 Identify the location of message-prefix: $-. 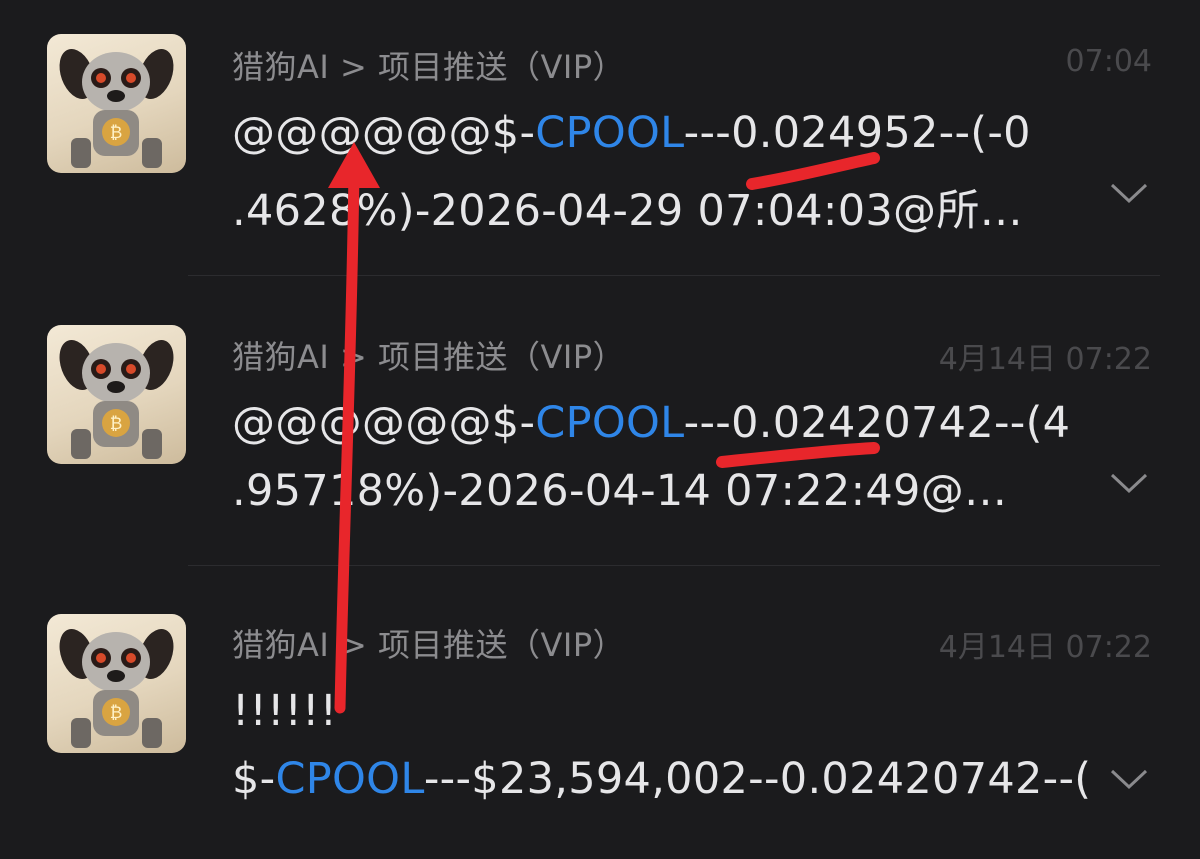
(254, 779).